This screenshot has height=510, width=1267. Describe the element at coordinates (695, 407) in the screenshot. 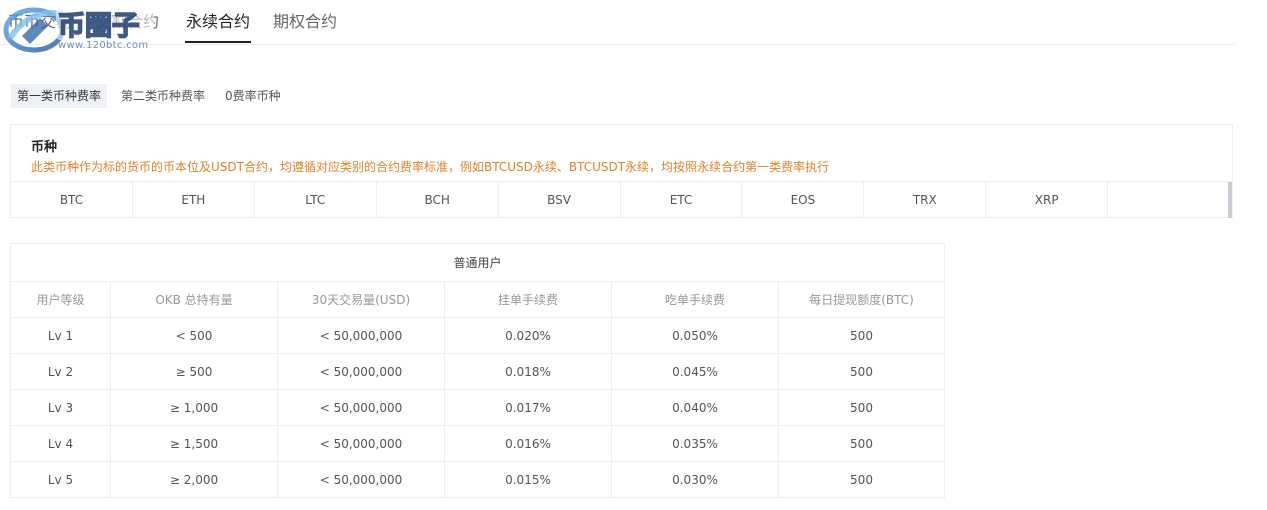

I see `cell-taker-fee: 0.040%` at that location.